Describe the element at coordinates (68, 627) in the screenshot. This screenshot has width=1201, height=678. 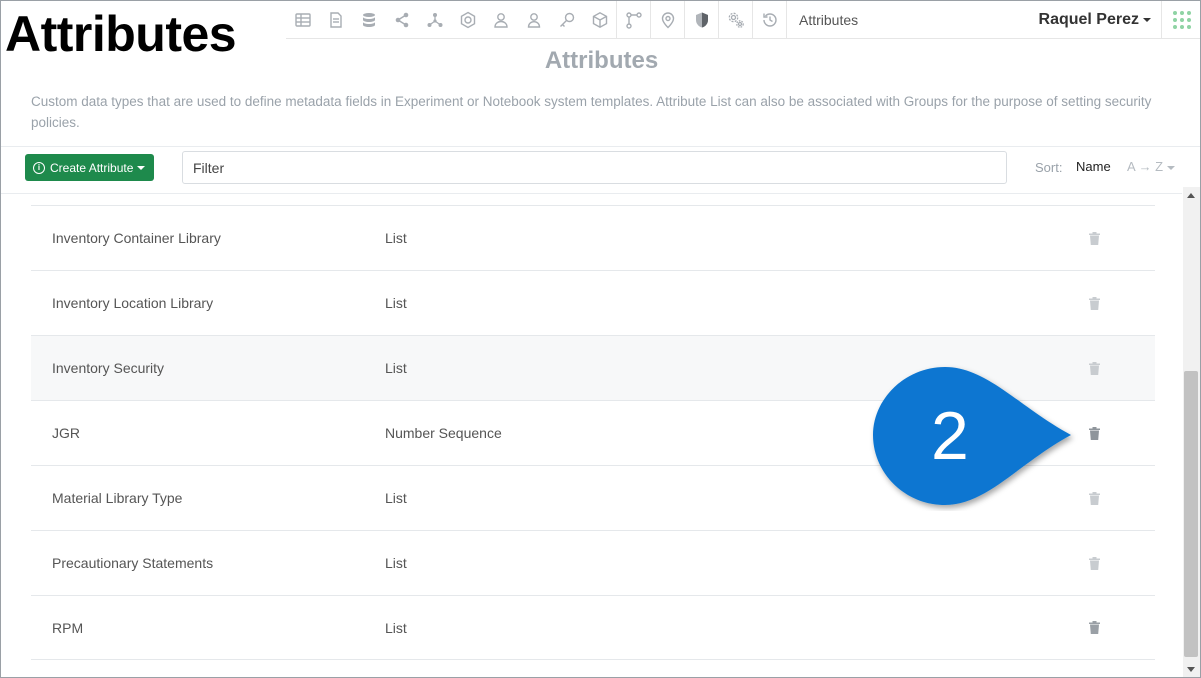
I see `attribute-name: RPM` at that location.